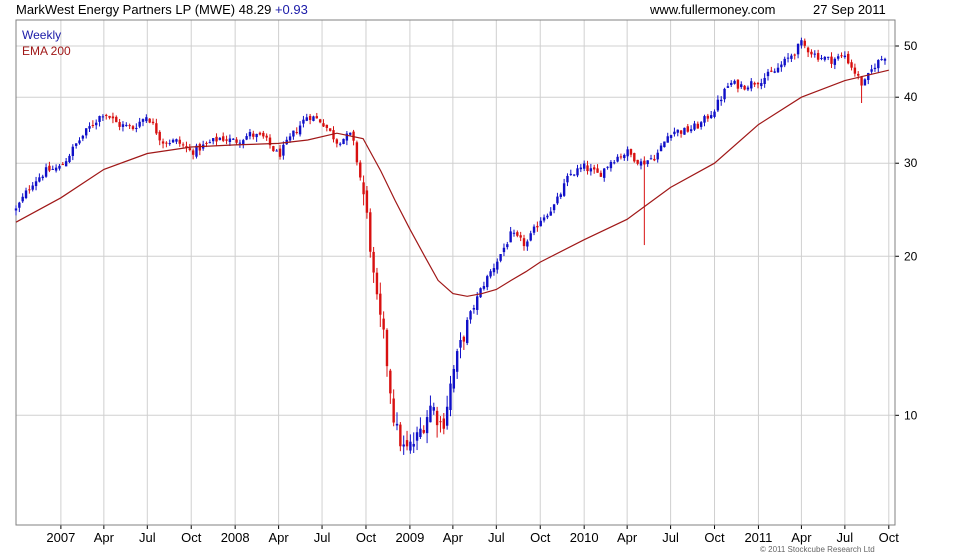 This screenshot has height=560, width=980. I want to click on x-tick-label: Apr, so click(627, 537).